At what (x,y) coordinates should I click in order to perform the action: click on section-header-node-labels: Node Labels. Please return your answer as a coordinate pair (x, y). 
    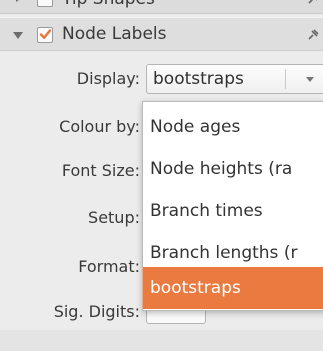
    Looking at the image, I should click on (161, 34).